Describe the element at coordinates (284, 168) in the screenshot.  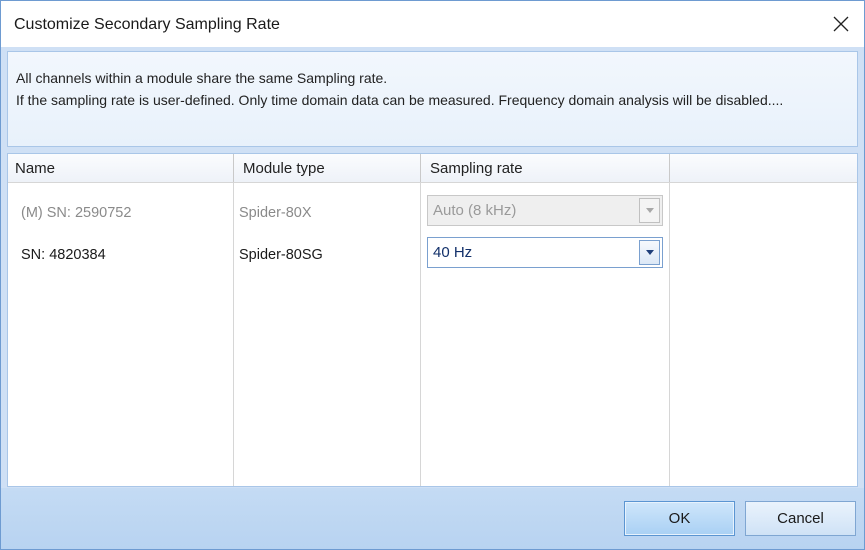
I see `column-header-module-type: Module type` at that location.